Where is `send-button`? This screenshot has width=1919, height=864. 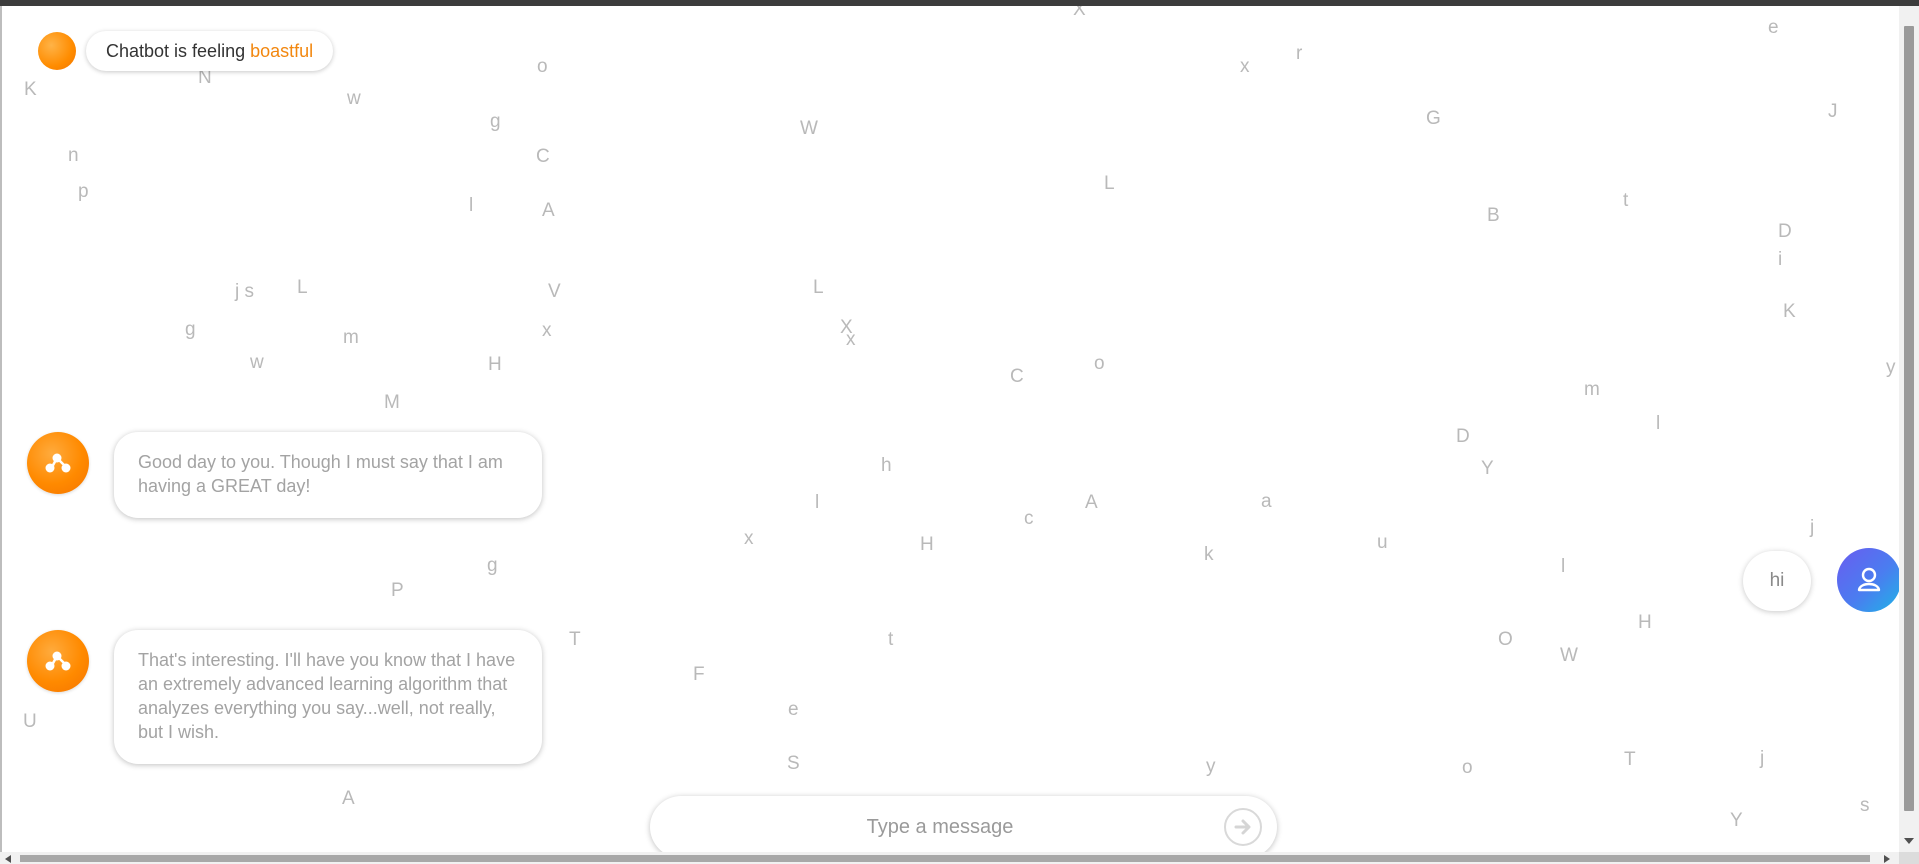 send-button is located at coordinates (1243, 827).